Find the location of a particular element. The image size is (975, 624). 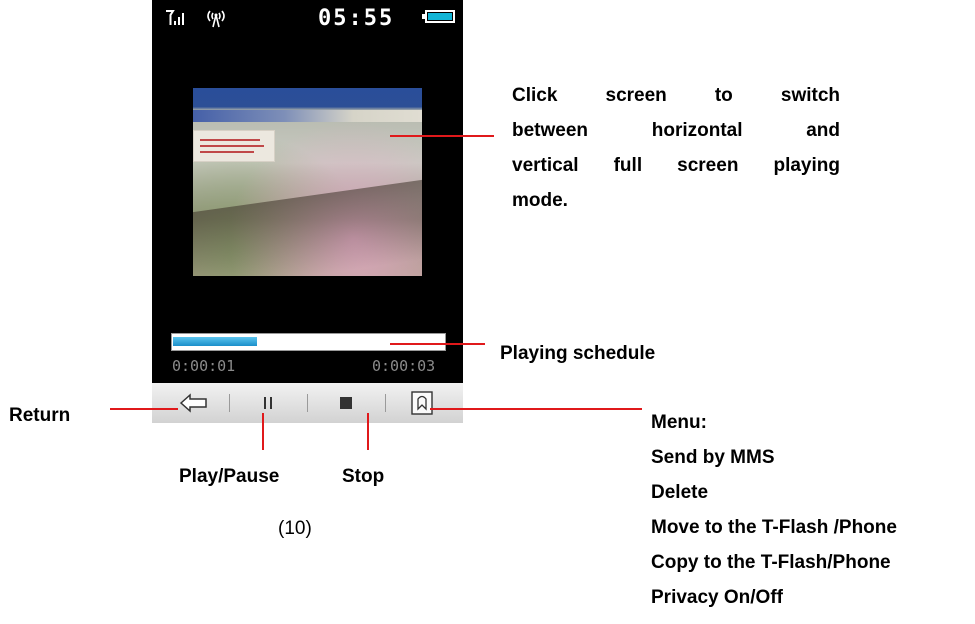

play-pause-leader-line is located at coordinates (263, 431).